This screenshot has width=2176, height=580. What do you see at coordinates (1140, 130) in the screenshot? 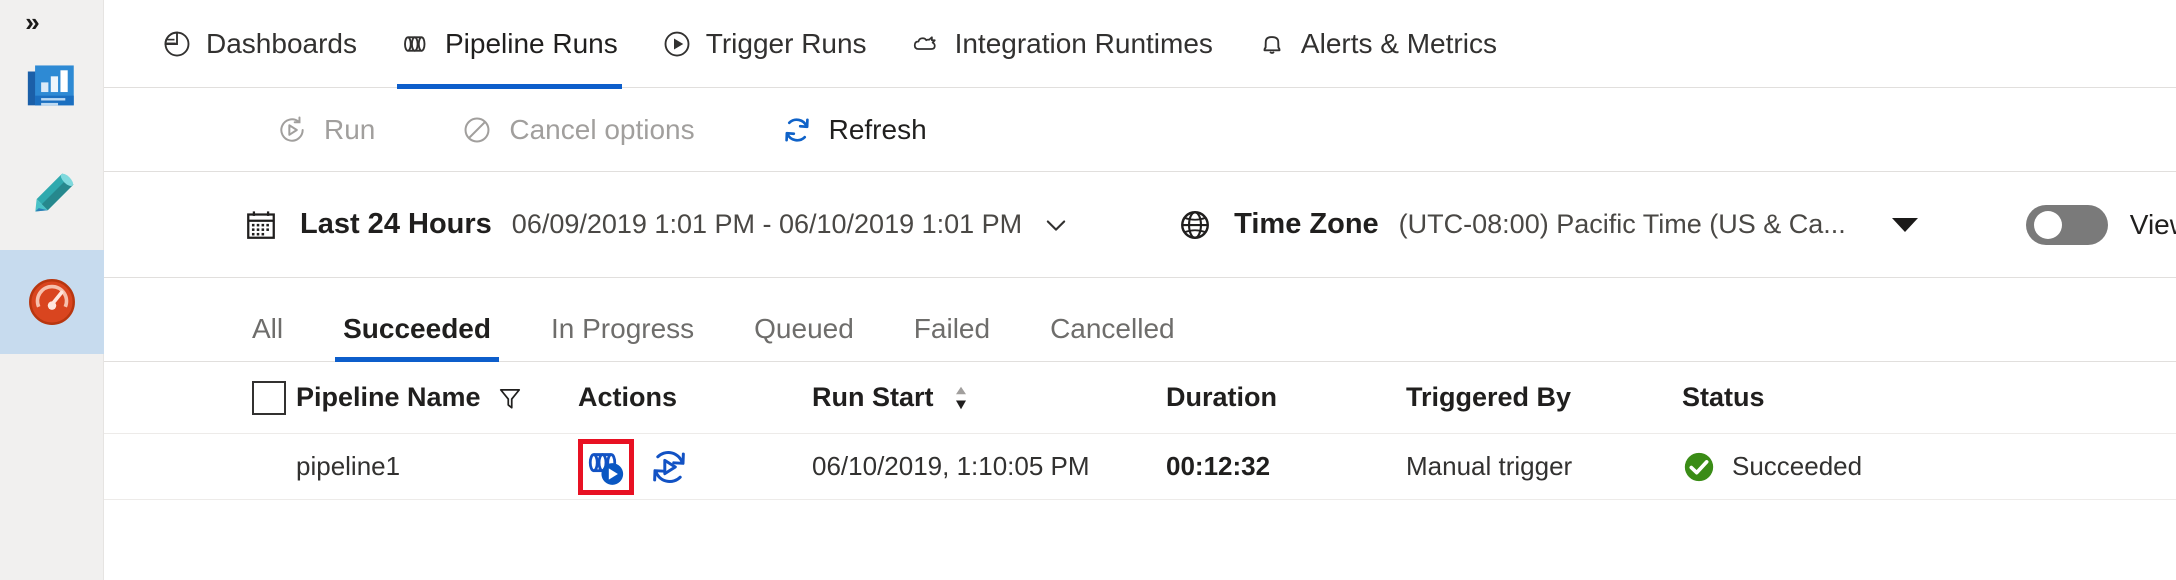
I see `command-bar: Run Cancel options Refresh` at bounding box center [1140, 130].